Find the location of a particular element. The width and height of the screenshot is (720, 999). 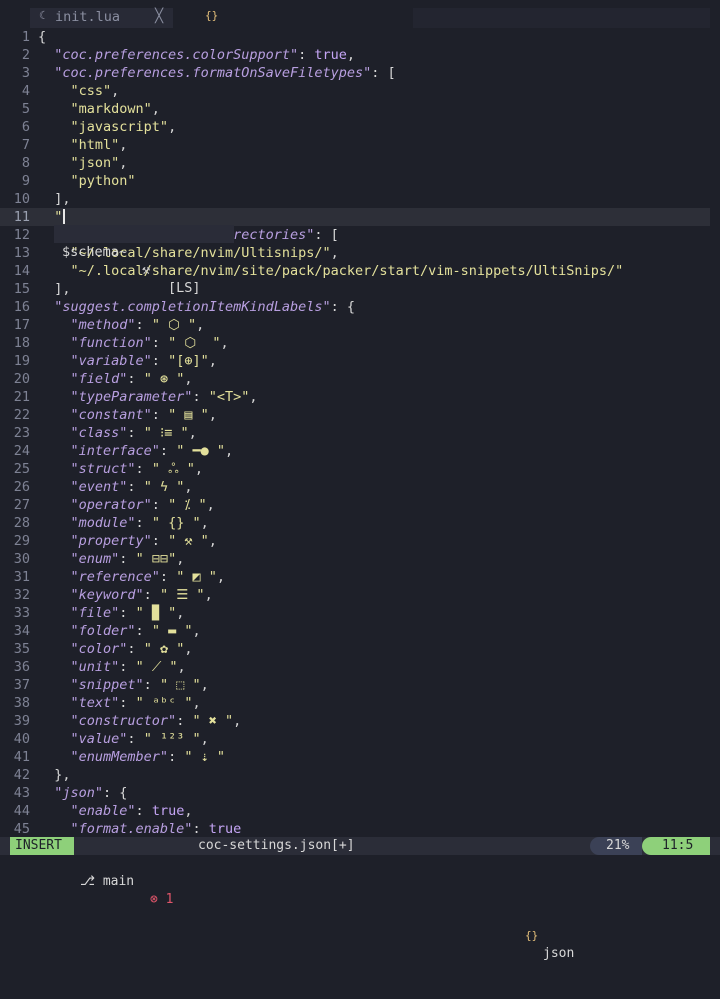

code-line: 8 "json", is located at coordinates (360, 163).